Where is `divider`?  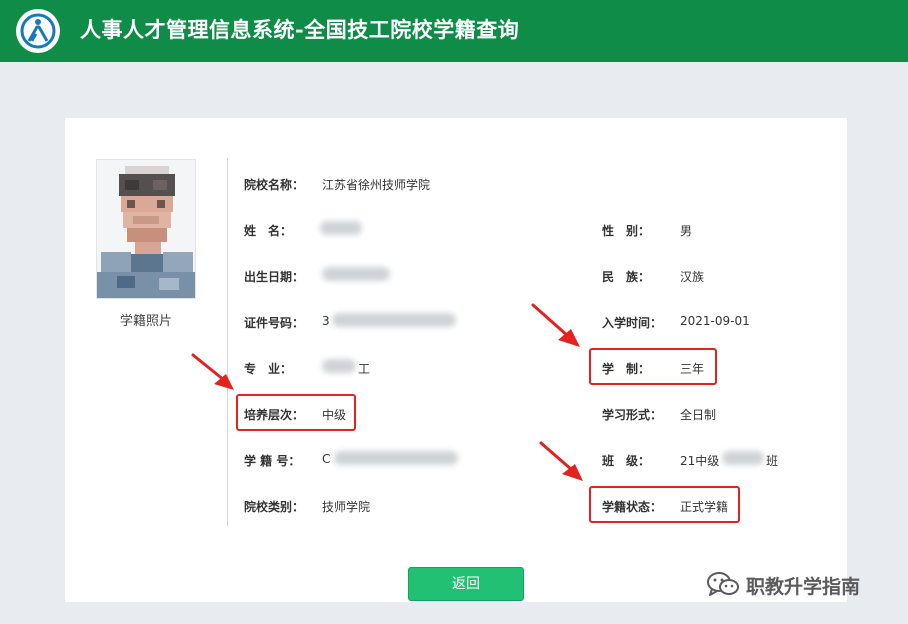 divider is located at coordinates (227, 342).